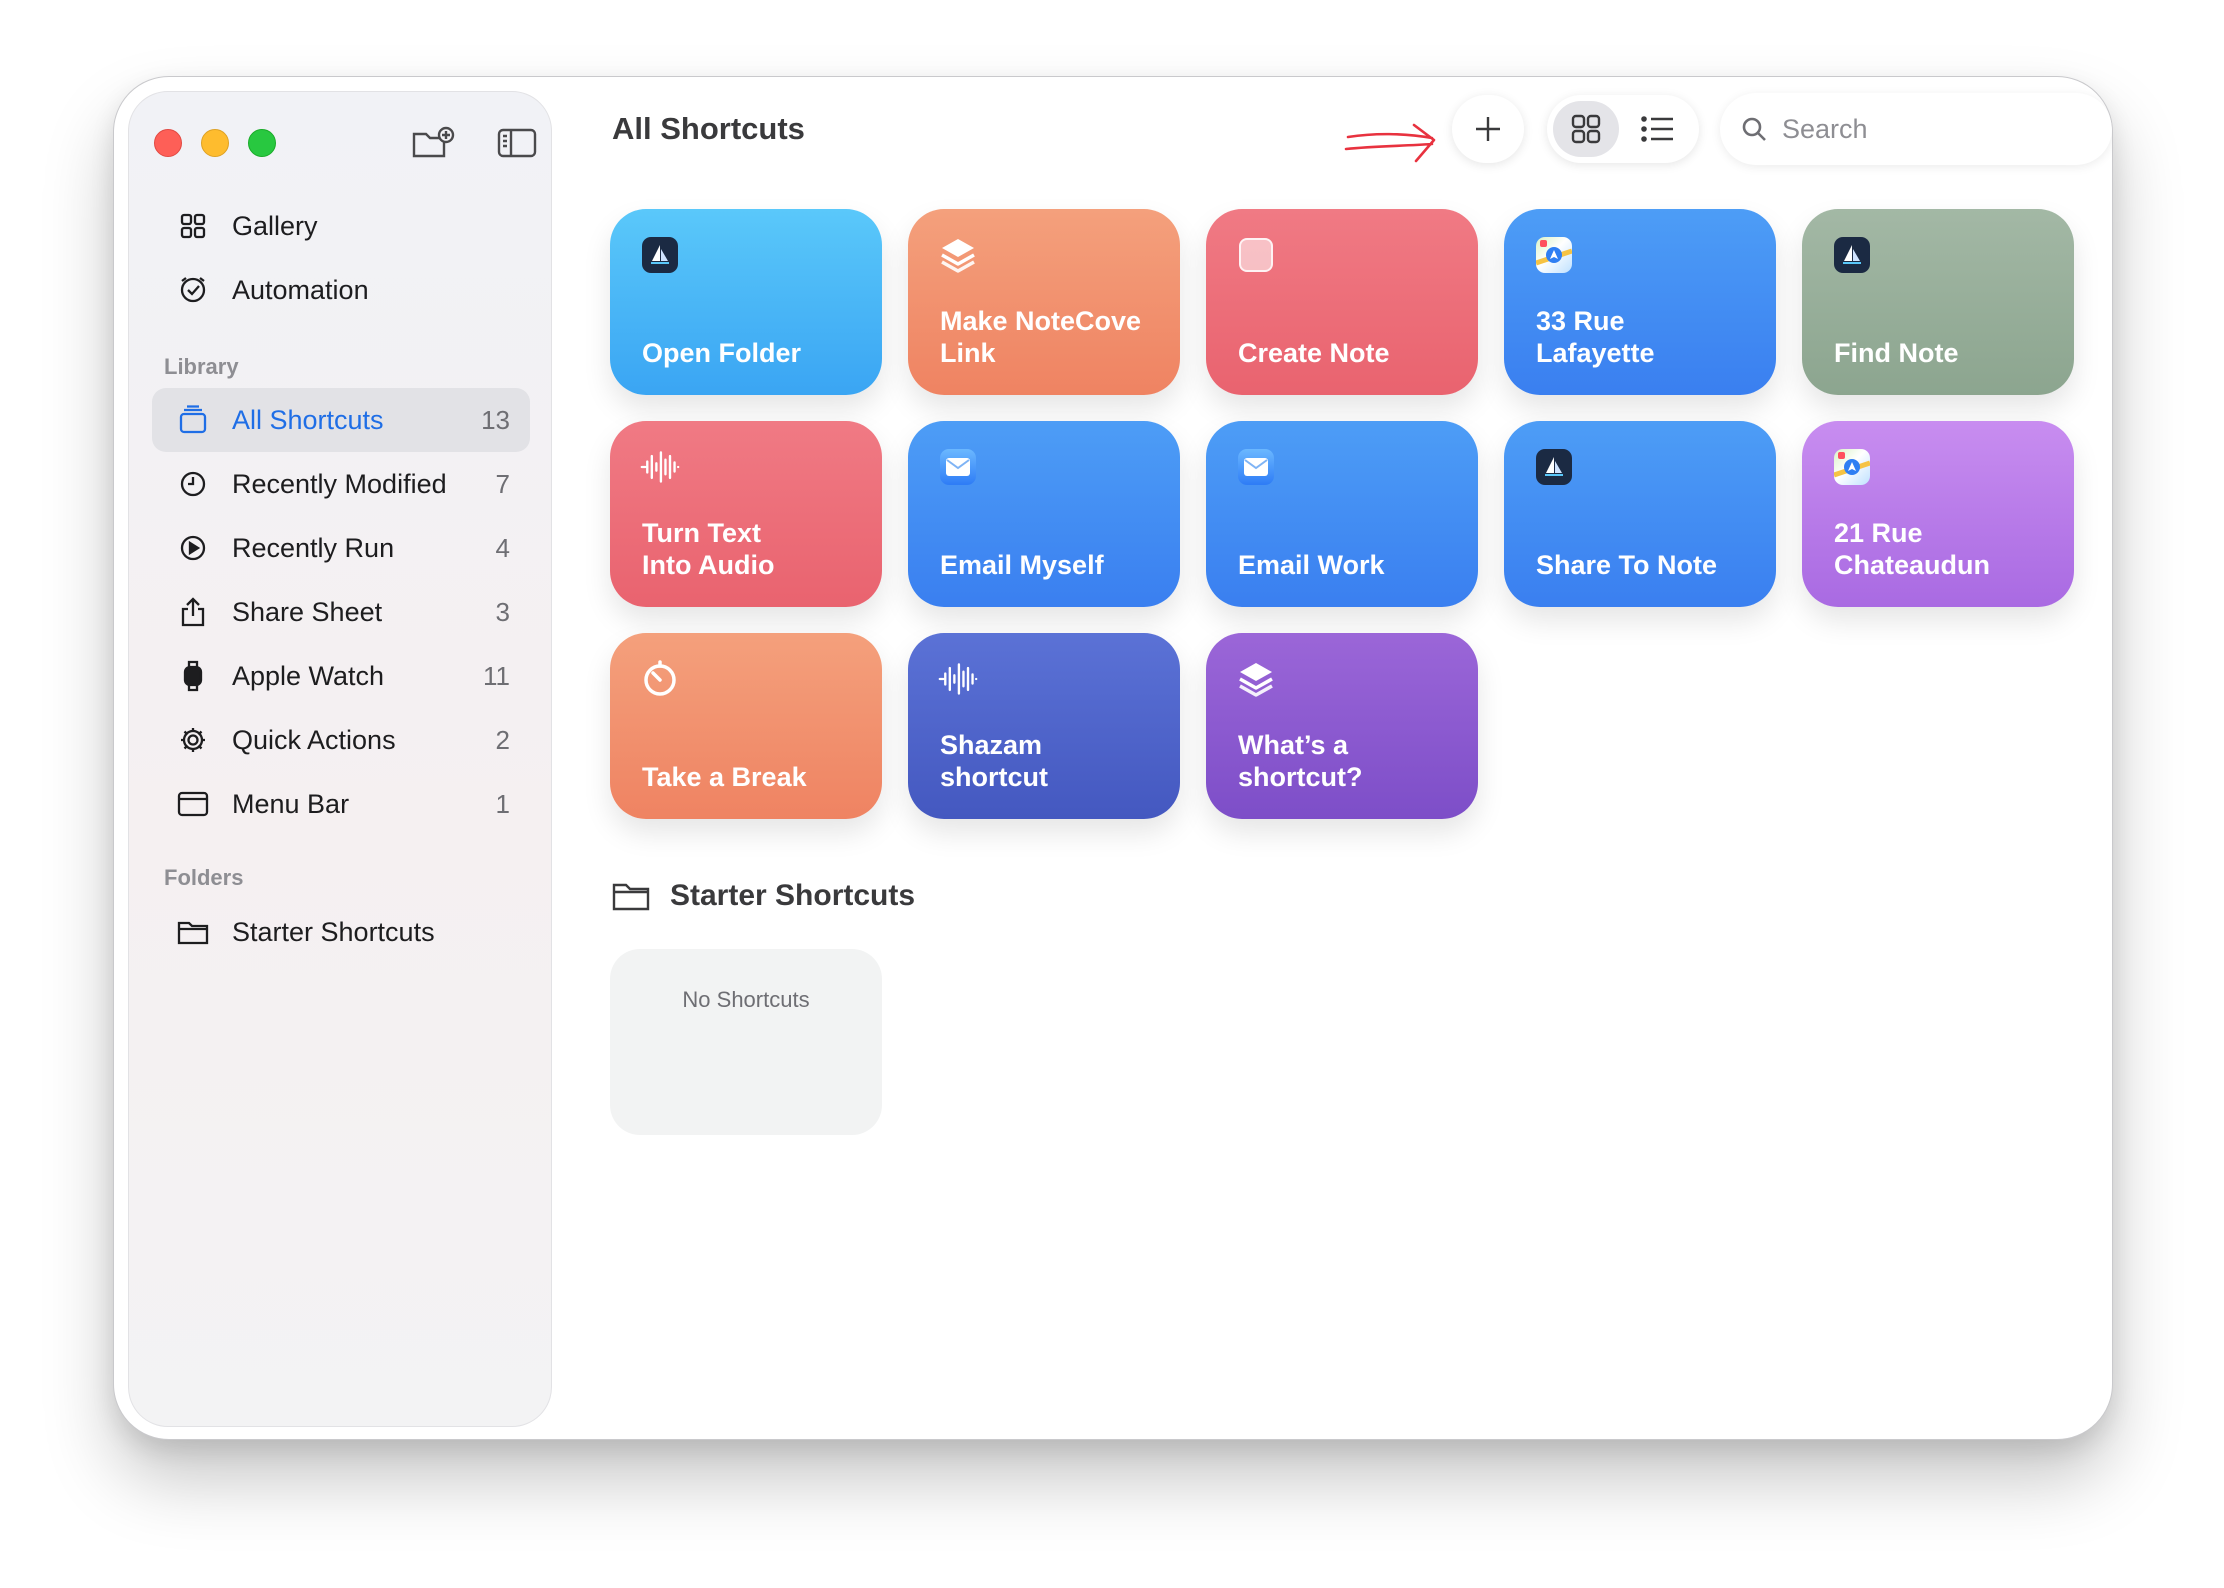 Image resolution: width=2224 pixels, height=1588 pixels. What do you see at coordinates (262, 143) in the screenshot?
I see `zoom-button` at bounding box center [262, 143].